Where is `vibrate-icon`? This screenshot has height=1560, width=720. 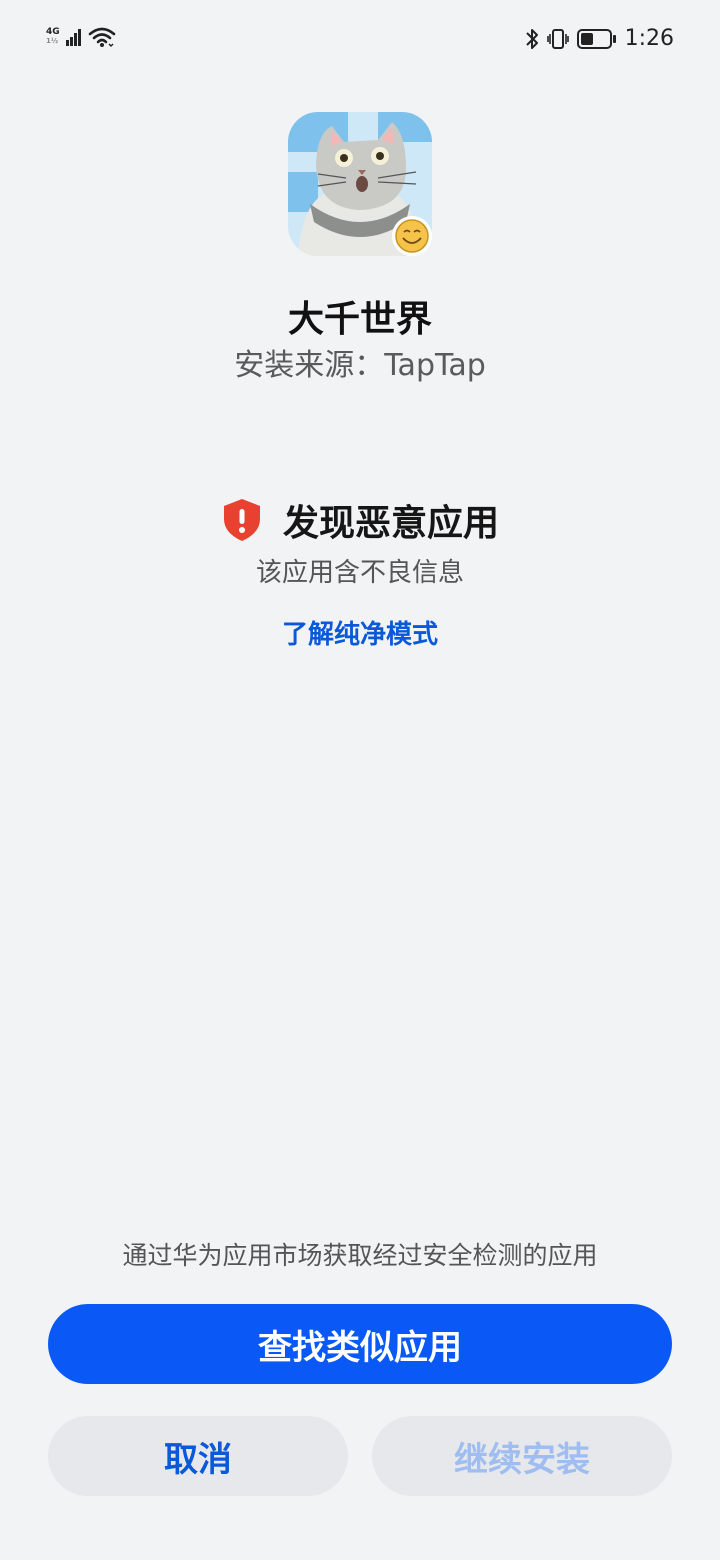
vibrate-icon is located at coordinates (557, 38).